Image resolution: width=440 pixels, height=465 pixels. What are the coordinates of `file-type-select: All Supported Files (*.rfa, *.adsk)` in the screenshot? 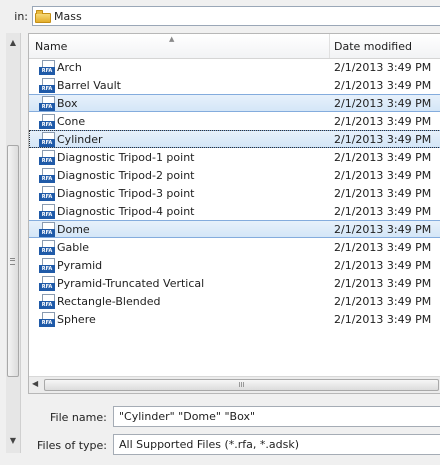 It's located at (276, 444).